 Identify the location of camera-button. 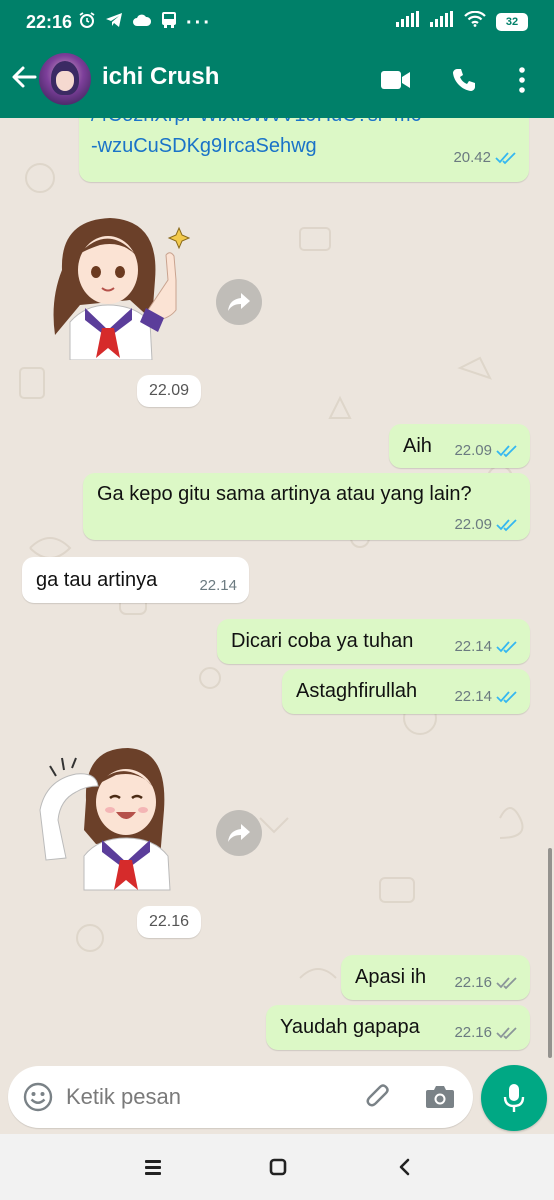
(440, 1097).